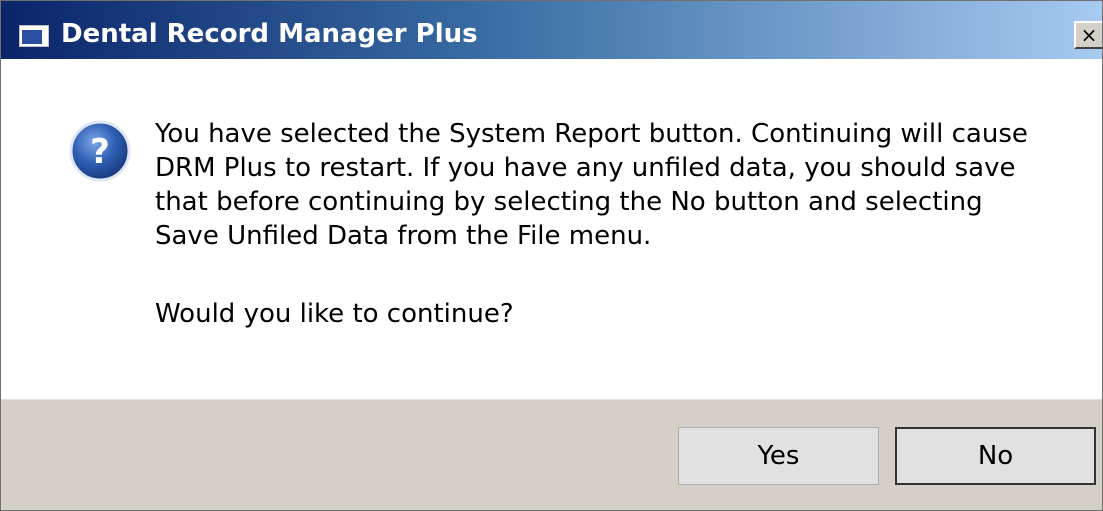 The image size is (1103, 511). I want to click on app-icon, so click(34, 36).